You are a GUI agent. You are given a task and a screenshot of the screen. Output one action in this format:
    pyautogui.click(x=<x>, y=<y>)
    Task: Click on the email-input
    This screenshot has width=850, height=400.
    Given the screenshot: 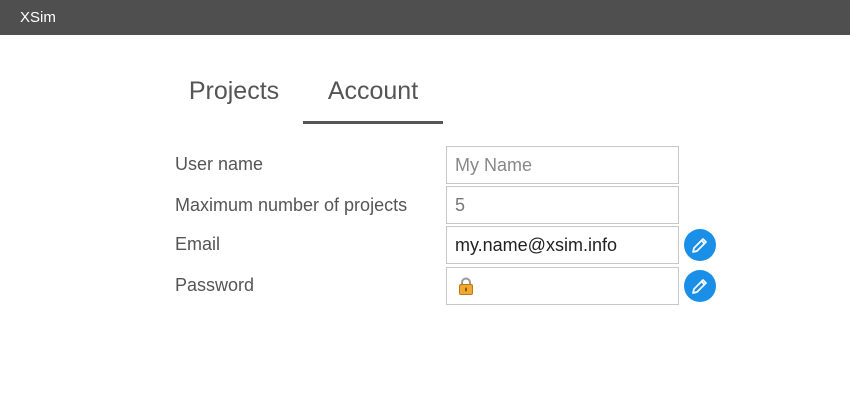 What is the action you would take?
    pyautogui.click(x=562, y=245)
    